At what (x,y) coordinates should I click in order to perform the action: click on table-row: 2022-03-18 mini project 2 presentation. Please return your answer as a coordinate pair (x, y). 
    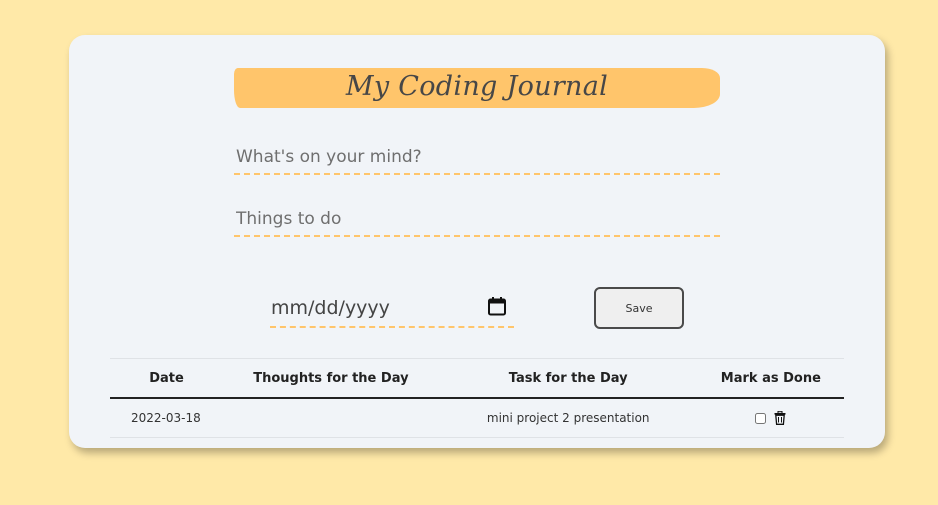
    Looking at the image, I should click on (477, 418).